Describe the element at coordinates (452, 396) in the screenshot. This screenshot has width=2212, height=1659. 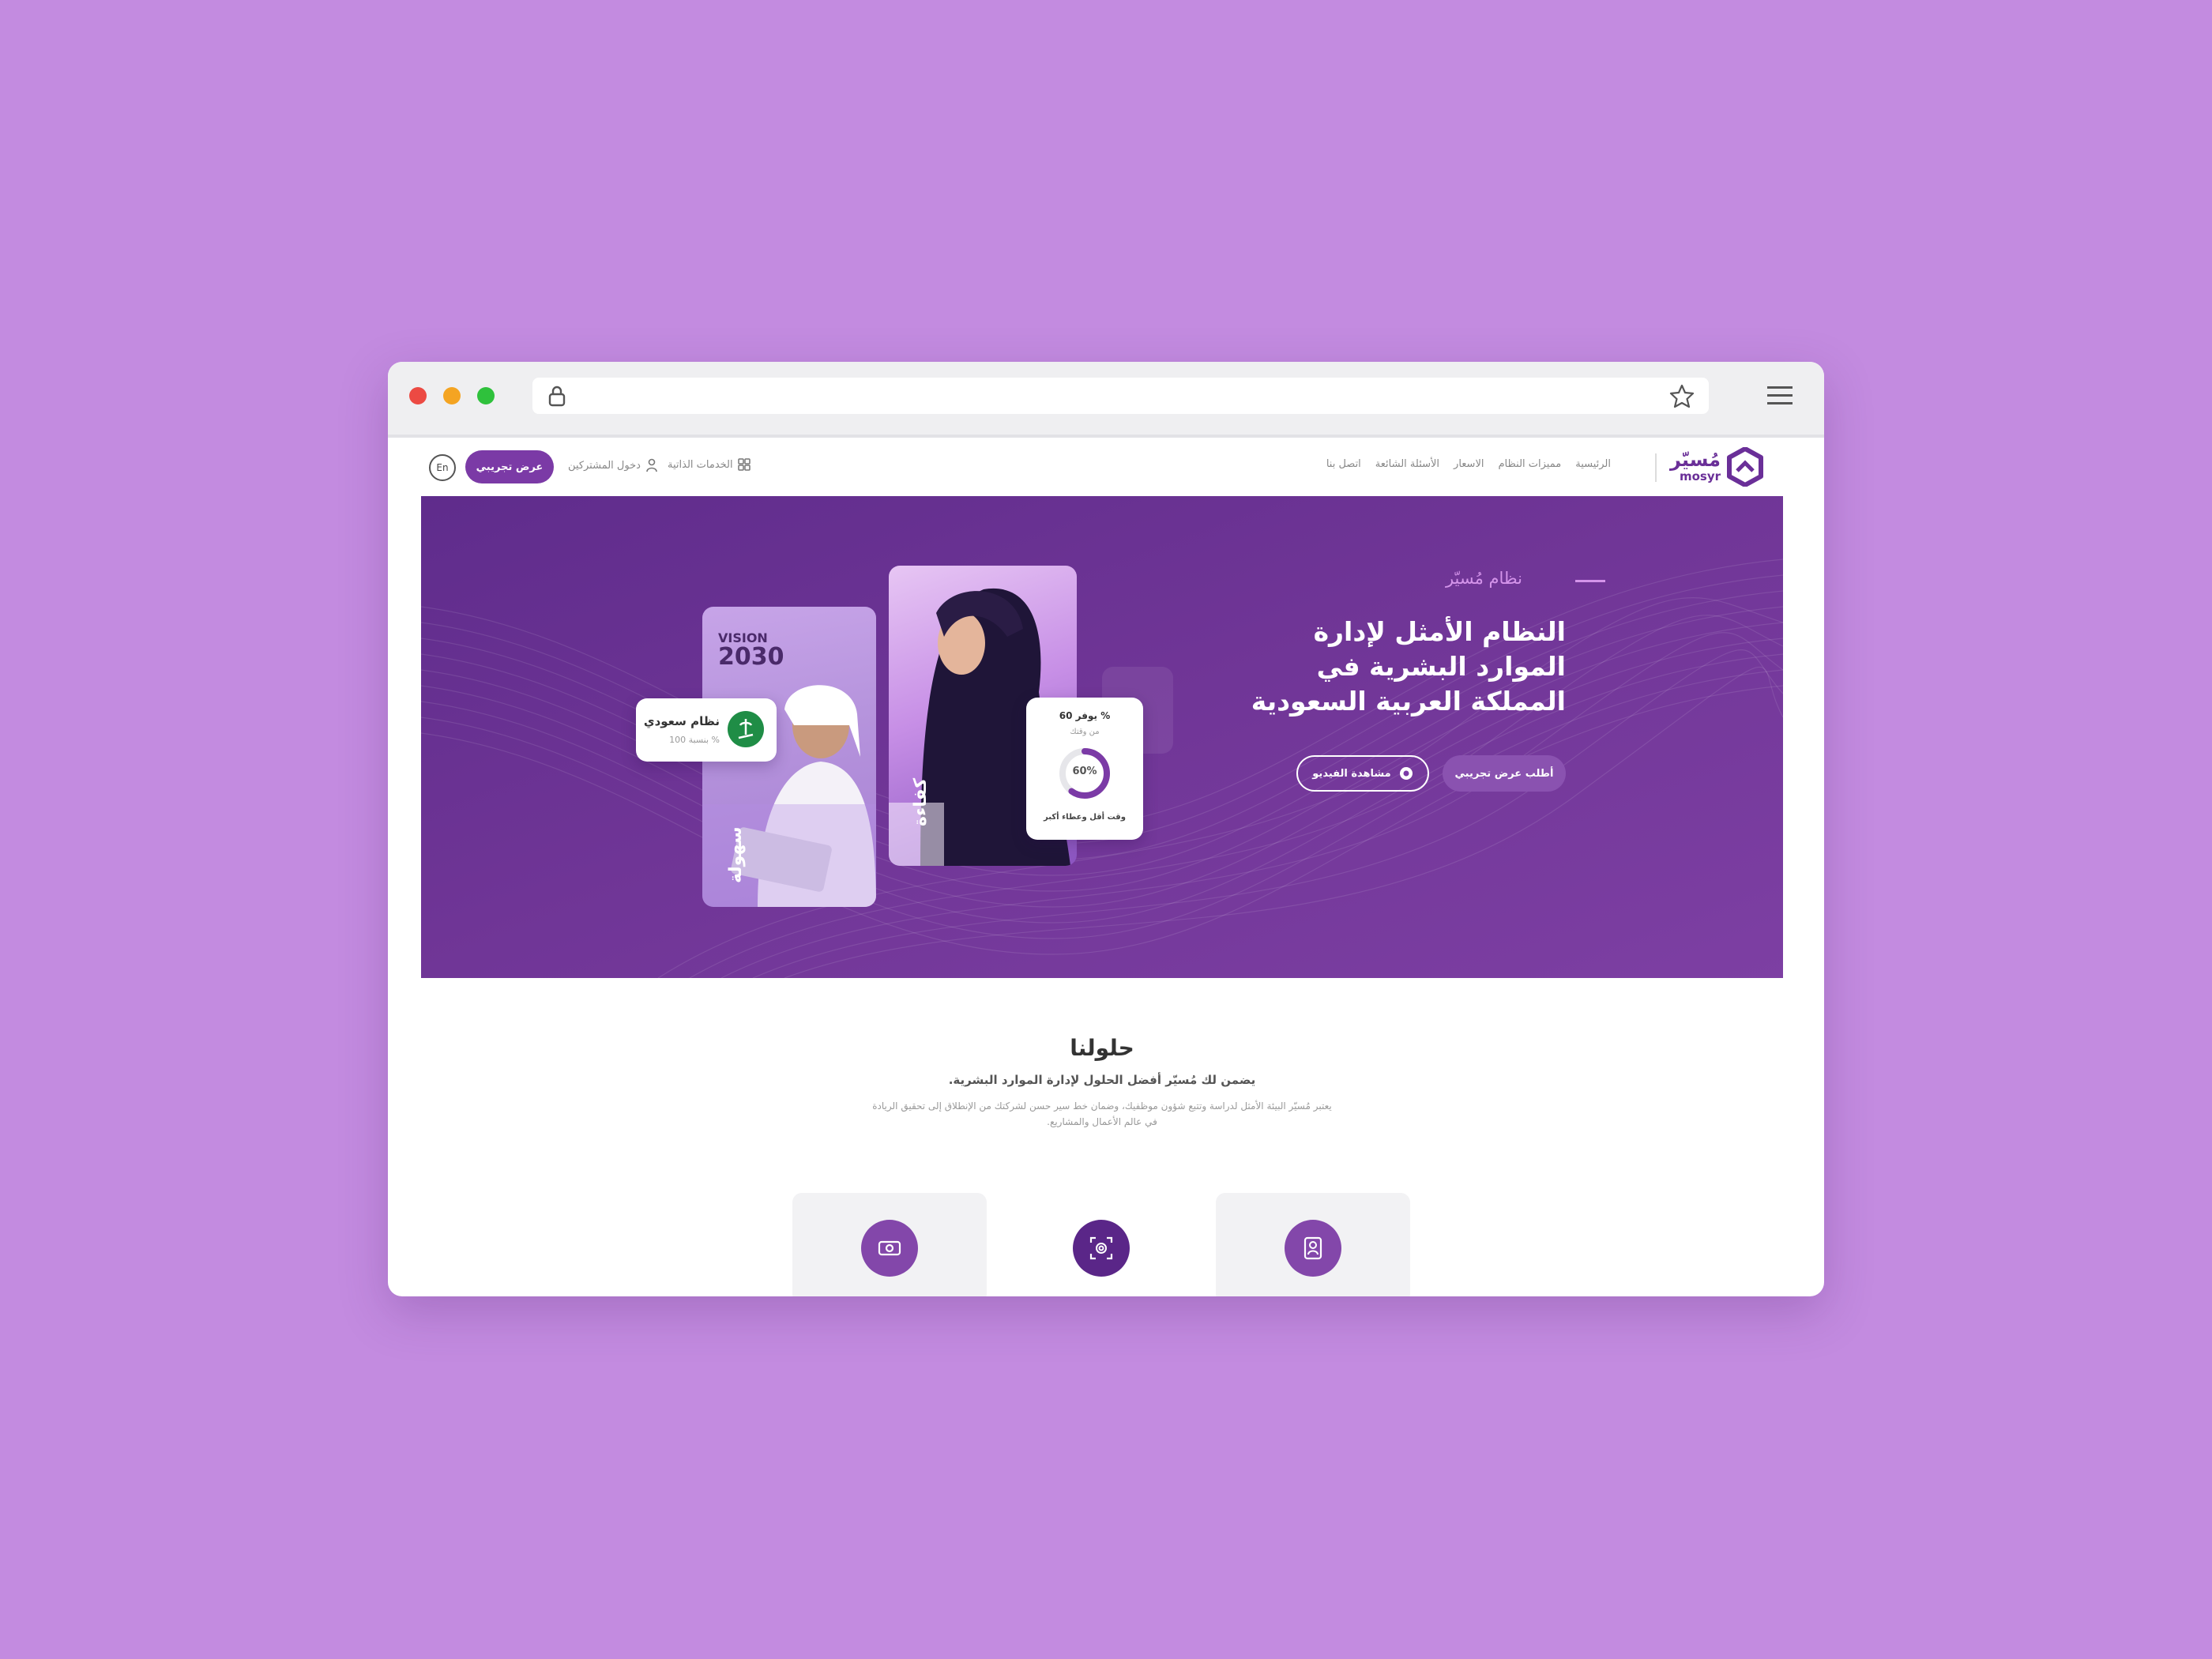
I see `minimize-window-button` at that location.